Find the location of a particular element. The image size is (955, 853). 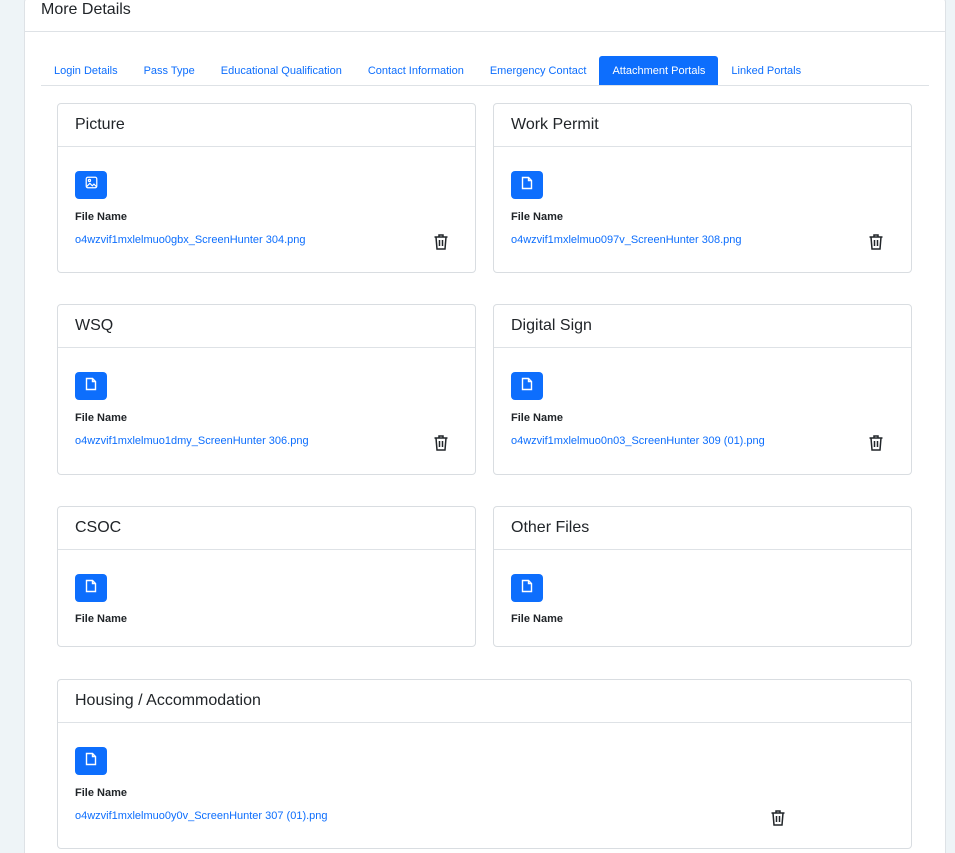

image-icon is located at coordinates (91, 185).